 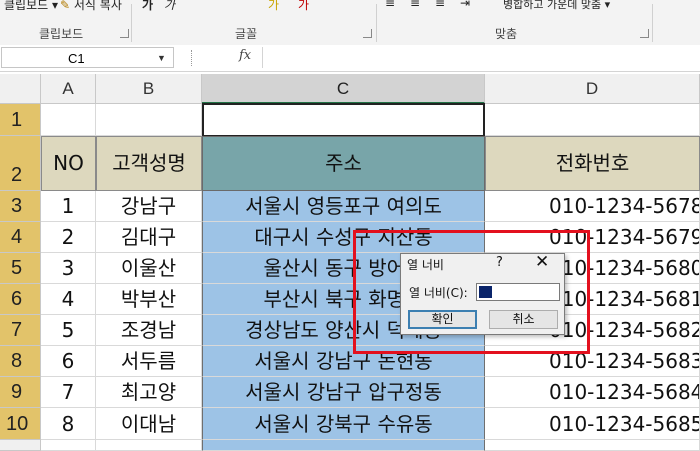 What do you see at coordinates (68, 392) in the screenshot?
I see `cell-no: 7` at bounding box center [68, 392].